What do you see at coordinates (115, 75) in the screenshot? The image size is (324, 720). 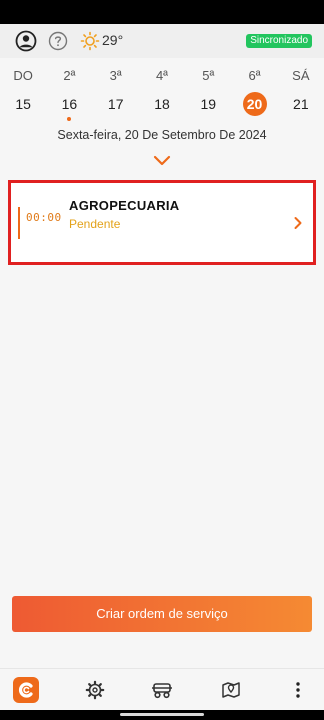 I see `day-name: 3ª` at bounding box center [115, 75].